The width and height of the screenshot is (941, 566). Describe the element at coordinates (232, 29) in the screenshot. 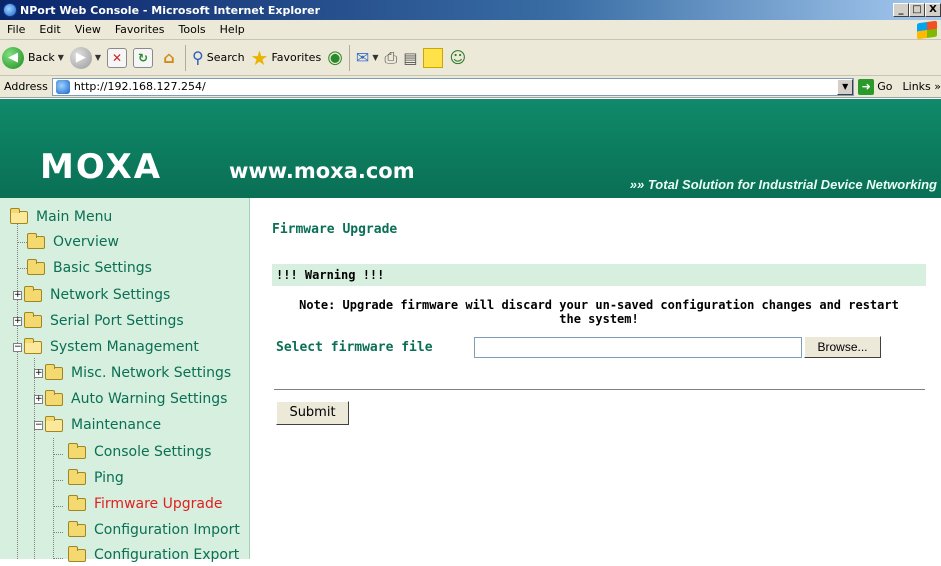

I see `menu-help: Help` at that location.